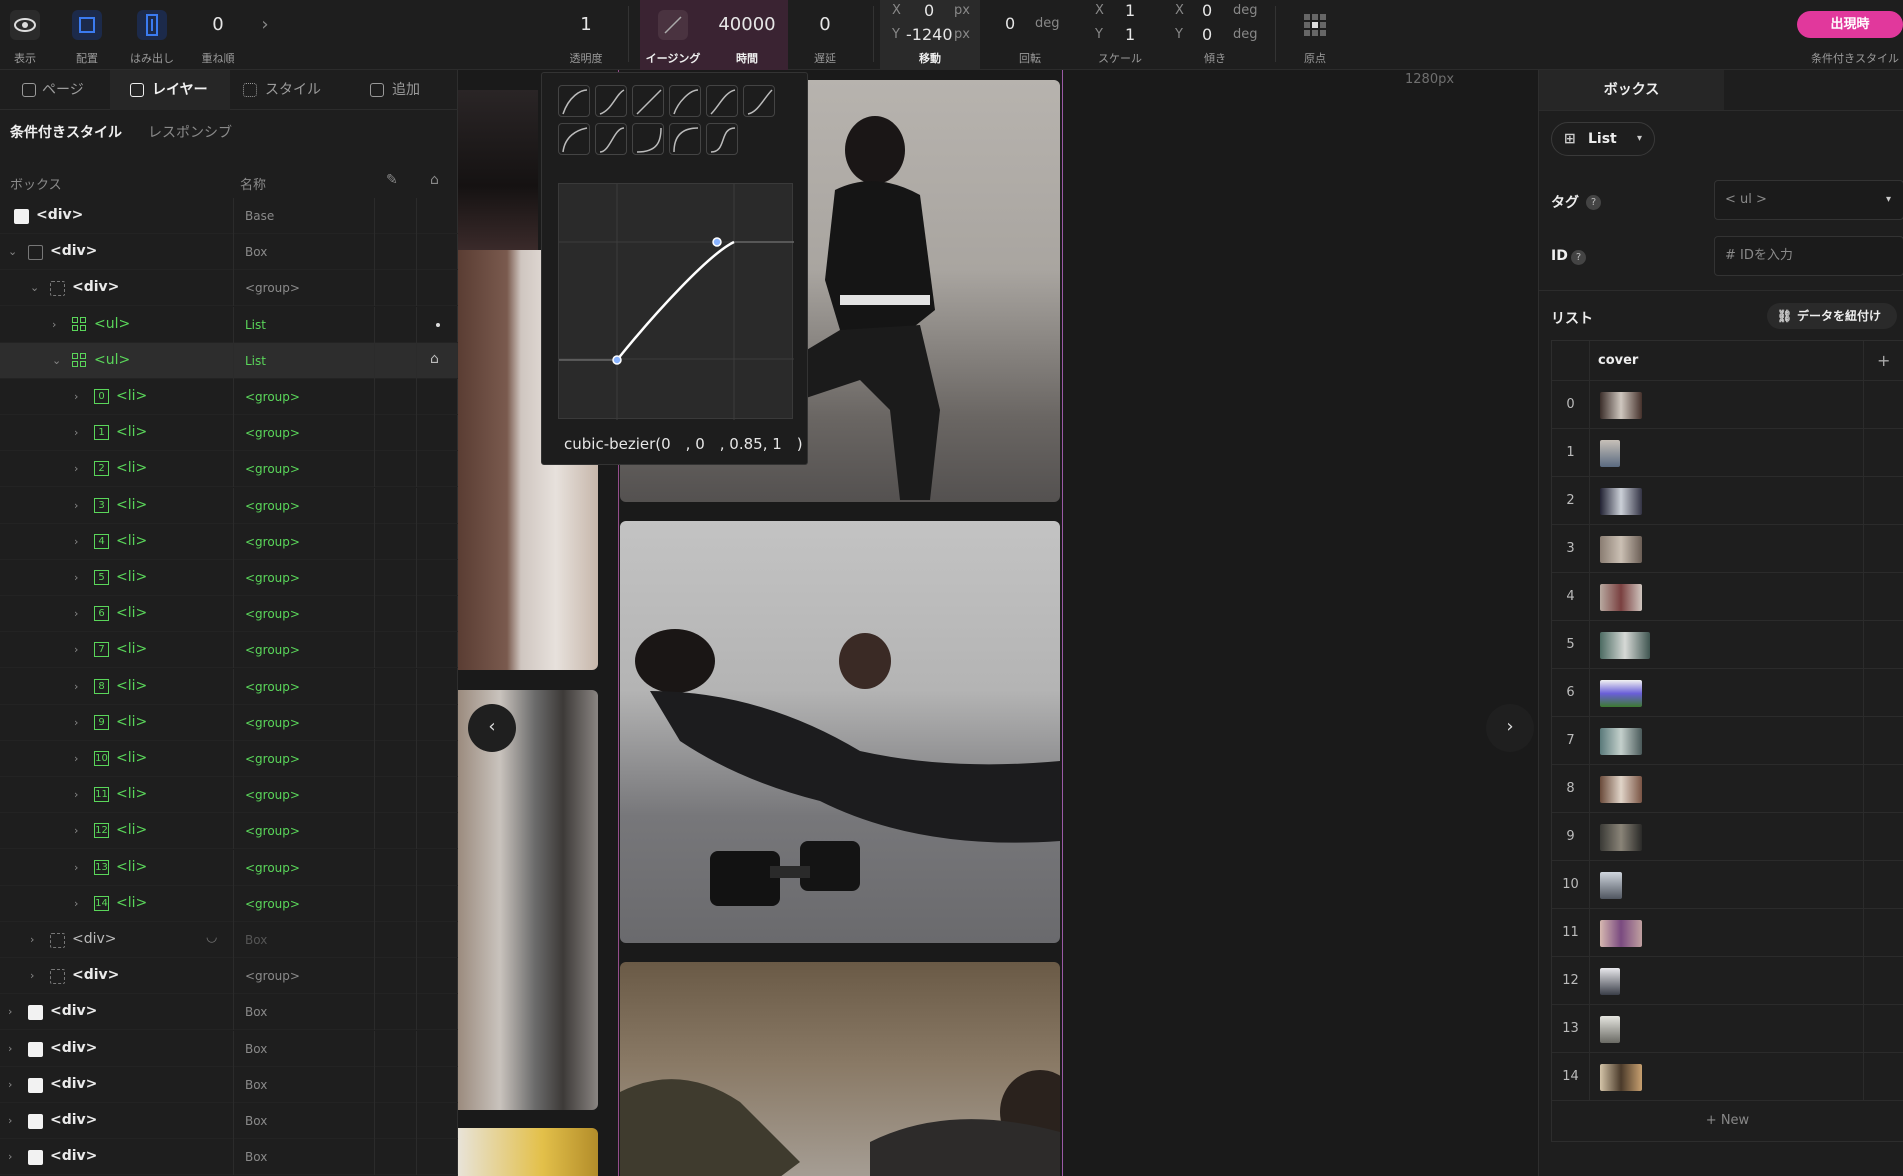  I want to click on skew-y-value: 0, so click(1207, 34).